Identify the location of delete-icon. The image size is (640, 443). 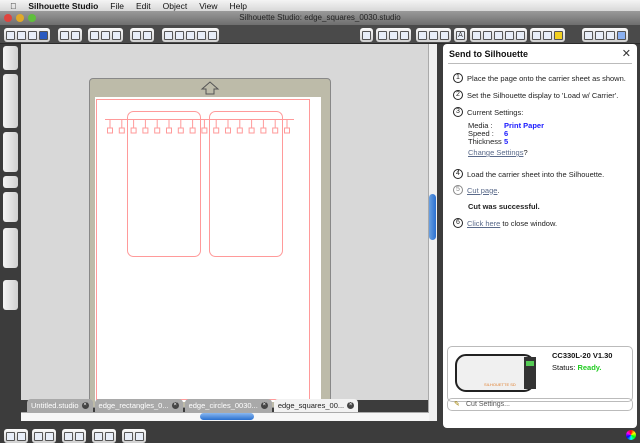
(79, 436).